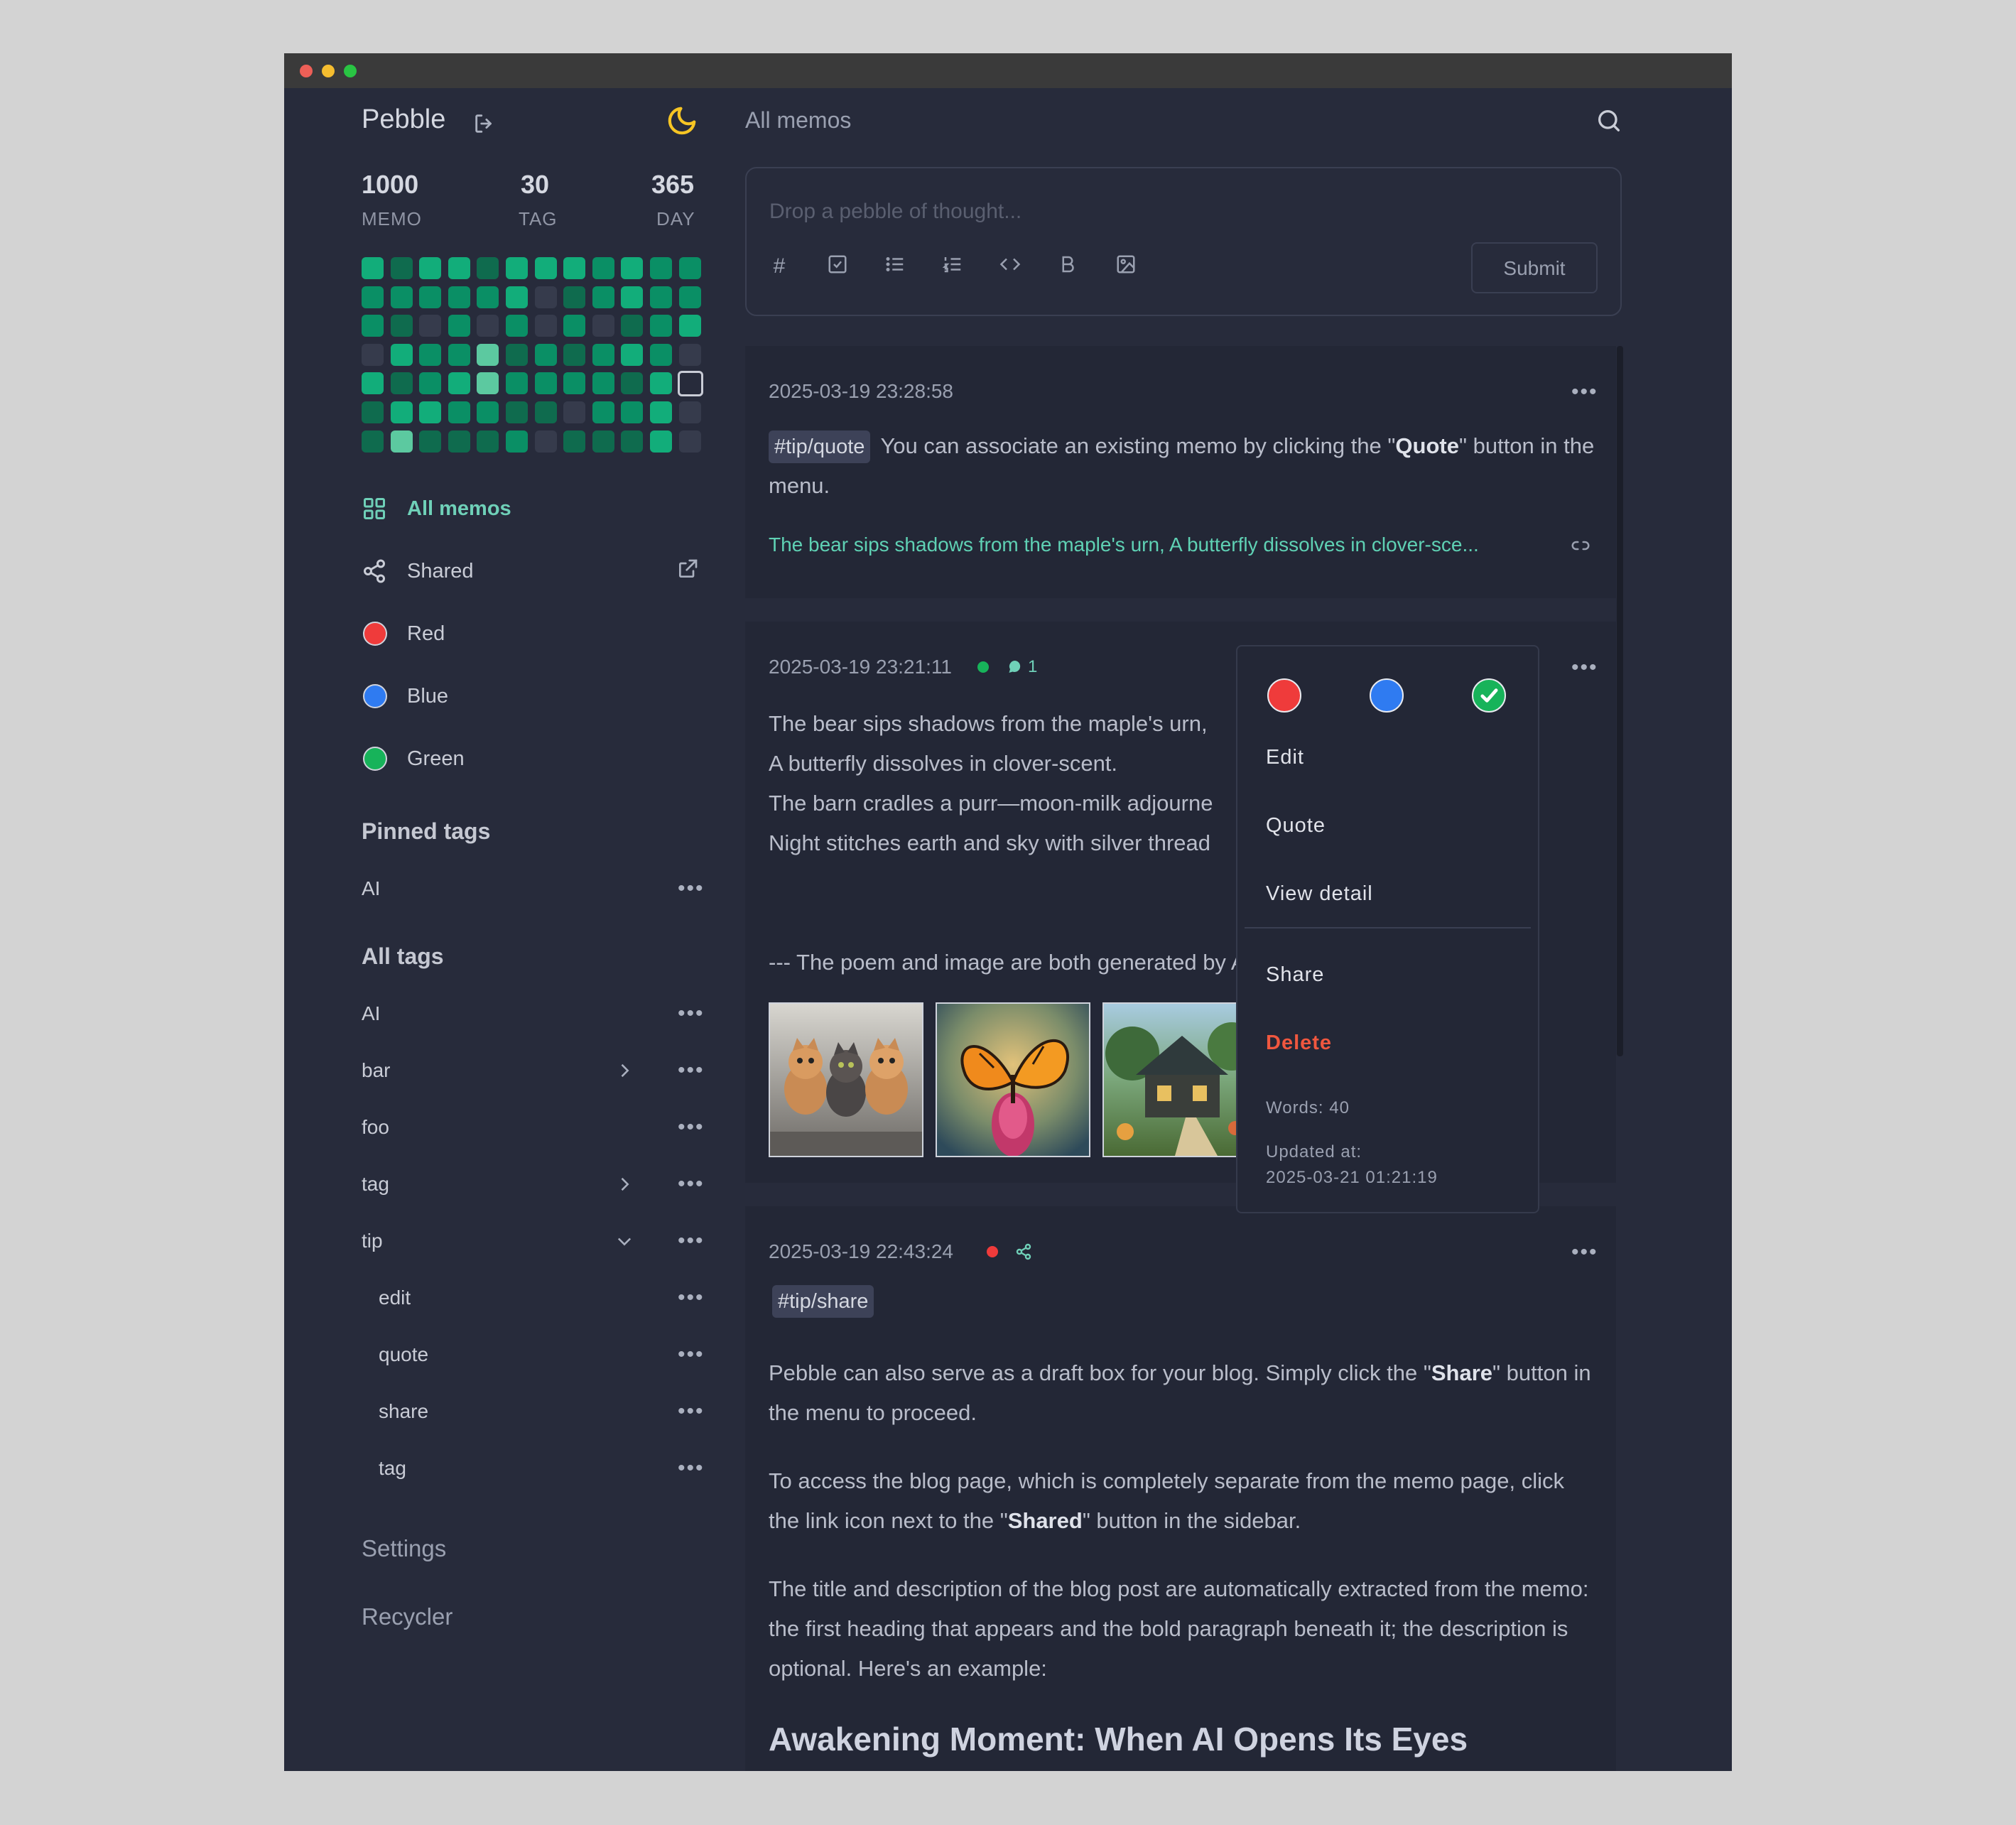 The image size is (2016, 1825). Describe the element at coordinates (823, 1301) in the screenshot. I see `memo-tag: #tip/share` at that location.